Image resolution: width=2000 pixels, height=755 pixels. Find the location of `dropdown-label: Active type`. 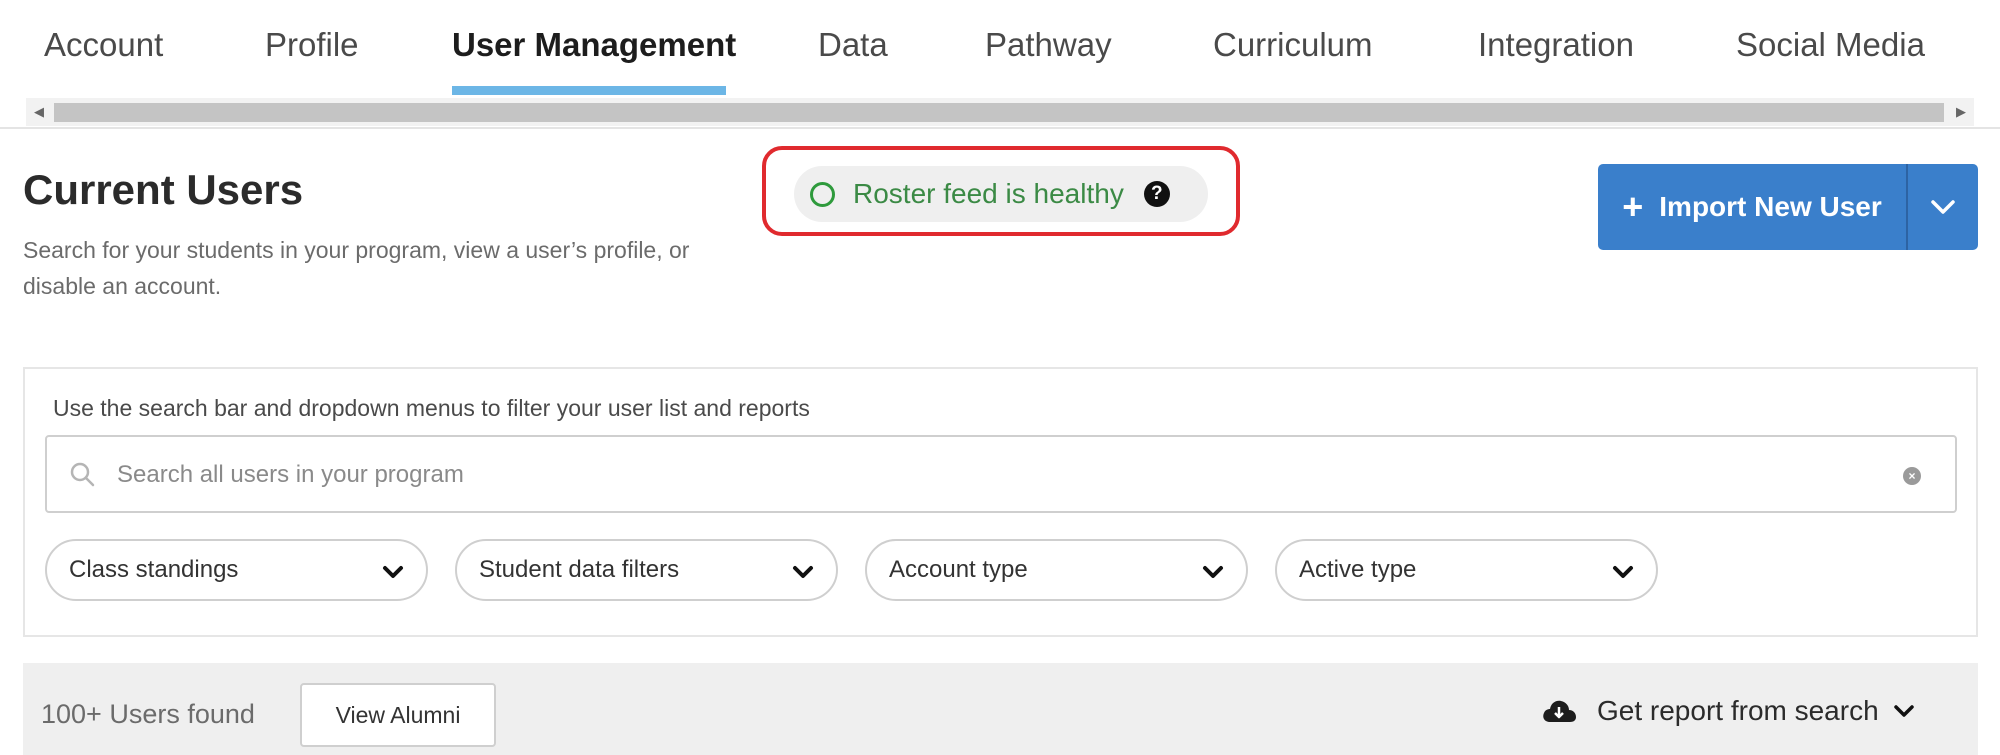

dropdown-label: Active type is located at coordinates (1358, 569).